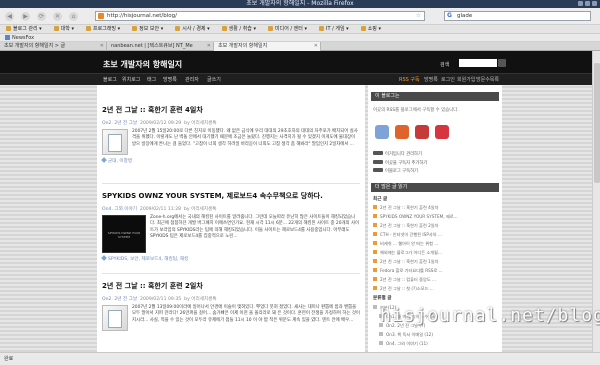 This screenshot has width=600, height=365. I want to click on post-title: 2년 전 그날 :: 훅한기 훈련 2일차, so click(231, 286).